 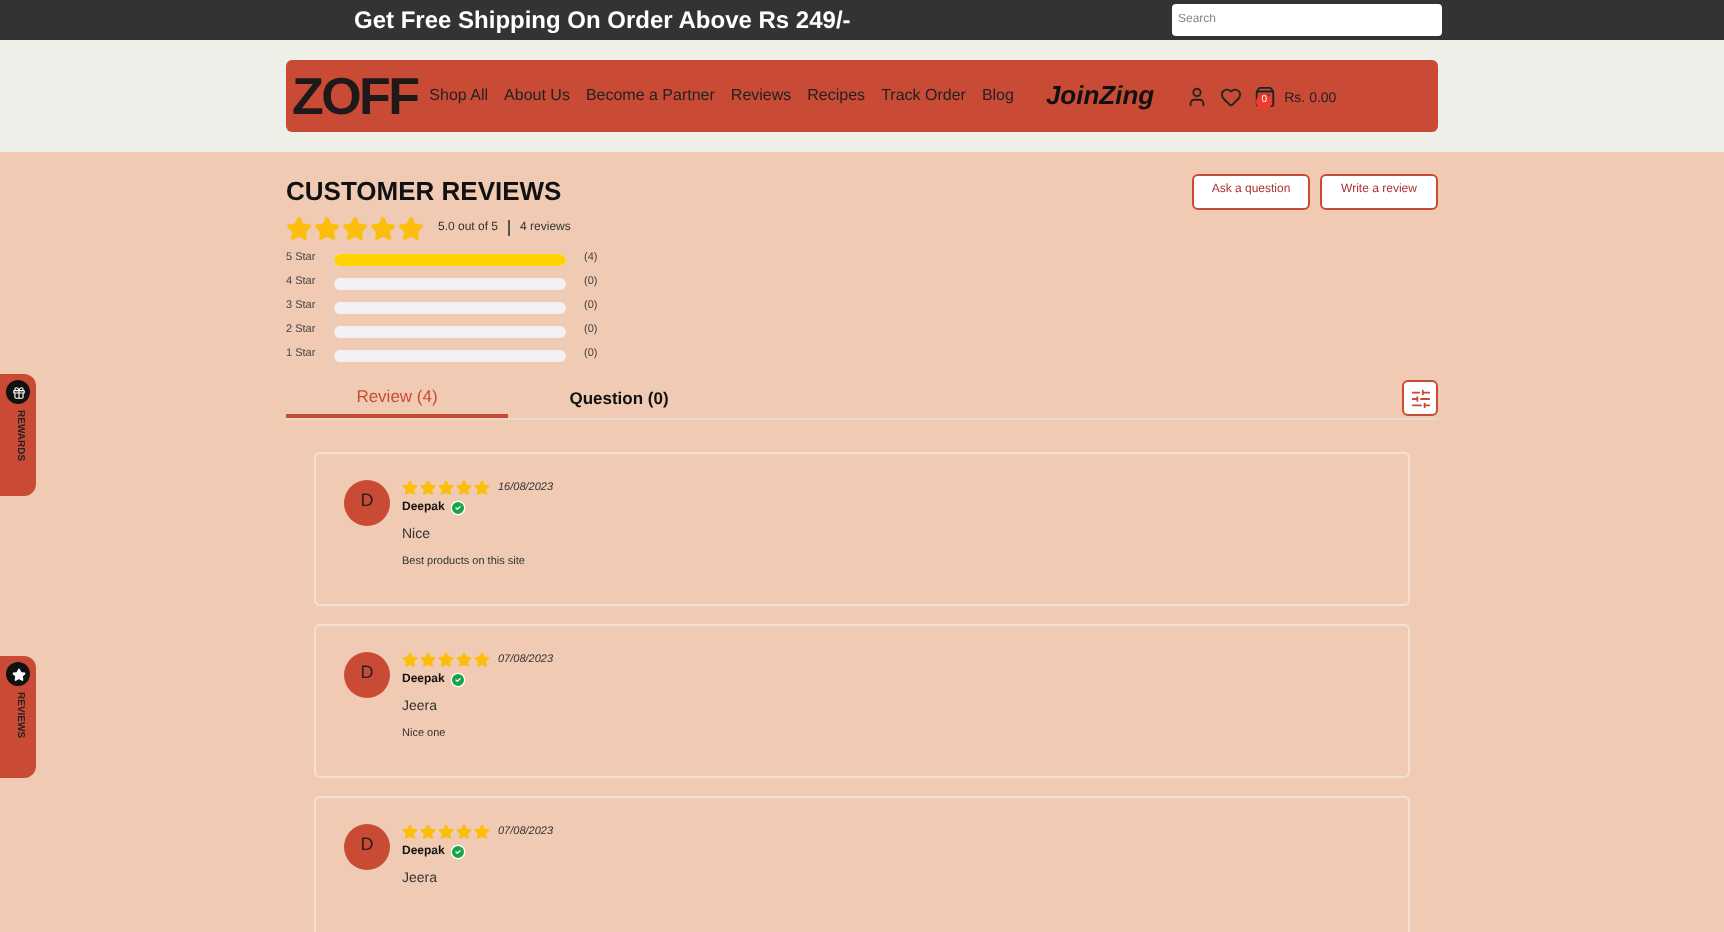 I want to click on tab: Question (0), so click(x=619, y=398).